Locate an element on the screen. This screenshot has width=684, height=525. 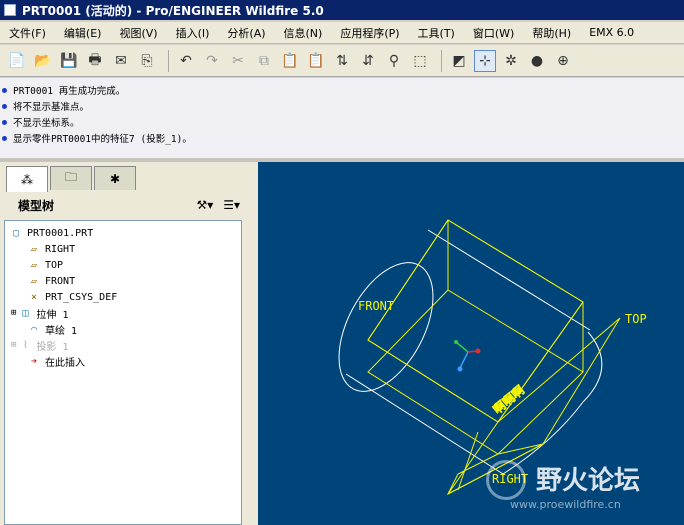
tree-node-extrude: ⊞ ◫ 拉伸 1 is located at coordinates (39, 313).